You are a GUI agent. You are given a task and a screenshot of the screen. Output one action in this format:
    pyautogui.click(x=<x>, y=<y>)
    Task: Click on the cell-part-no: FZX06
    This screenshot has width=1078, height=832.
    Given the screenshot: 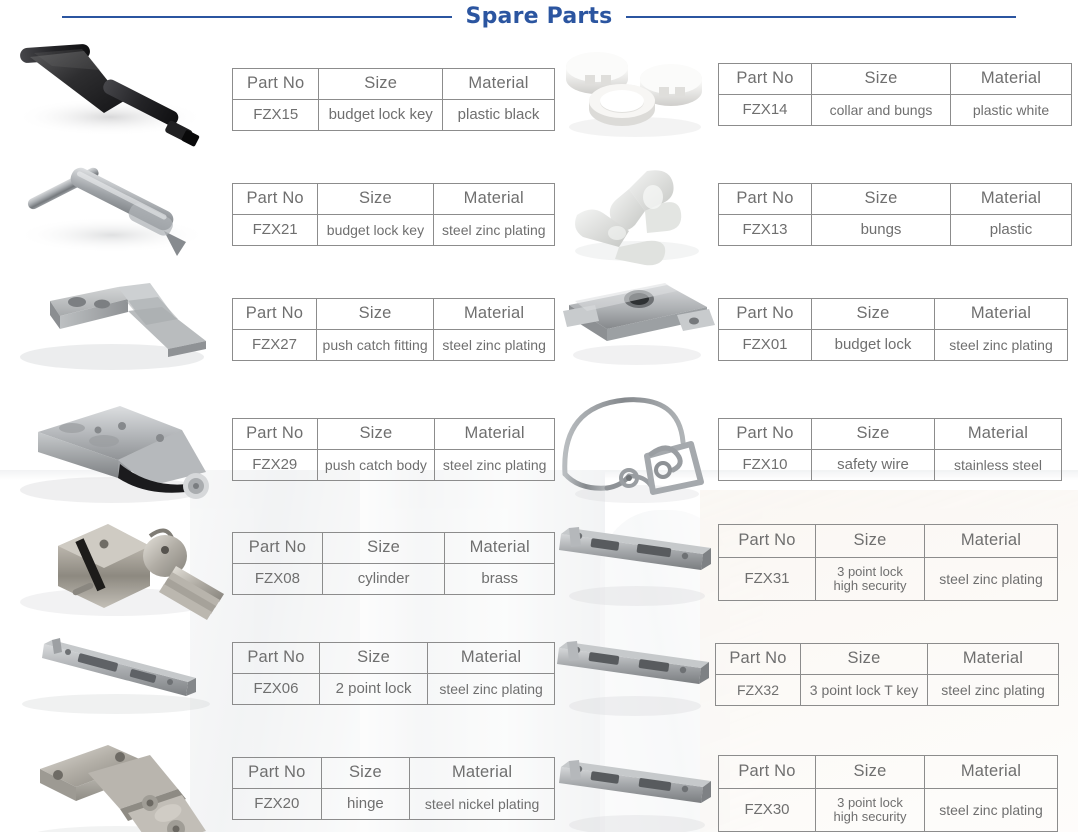 What is the action you would take?
    pyautogui.click(x=276, y=688)
    